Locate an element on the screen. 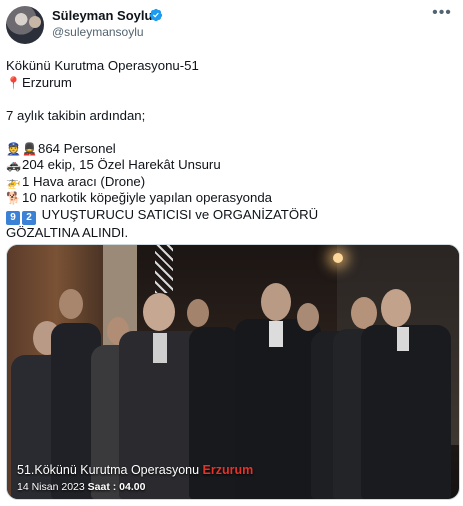 The height and width of the screenshot is (506, 463). tweet-header: Süleyman Soylu @suleymansoylu ••• is located at coordinates (231, 26).